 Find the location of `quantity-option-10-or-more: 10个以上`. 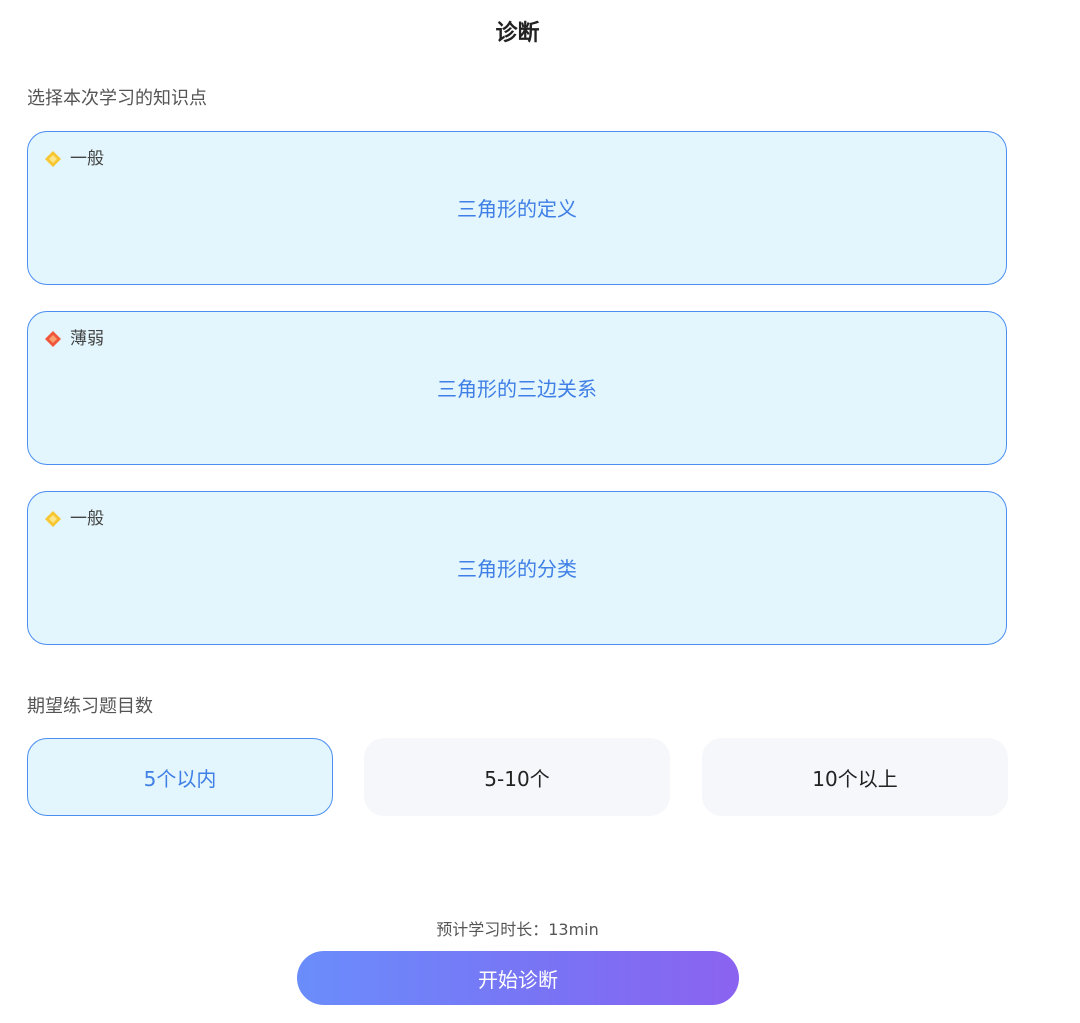

quantity-option-10-or-more: 10个以上 is located at coordinates (855, 777).